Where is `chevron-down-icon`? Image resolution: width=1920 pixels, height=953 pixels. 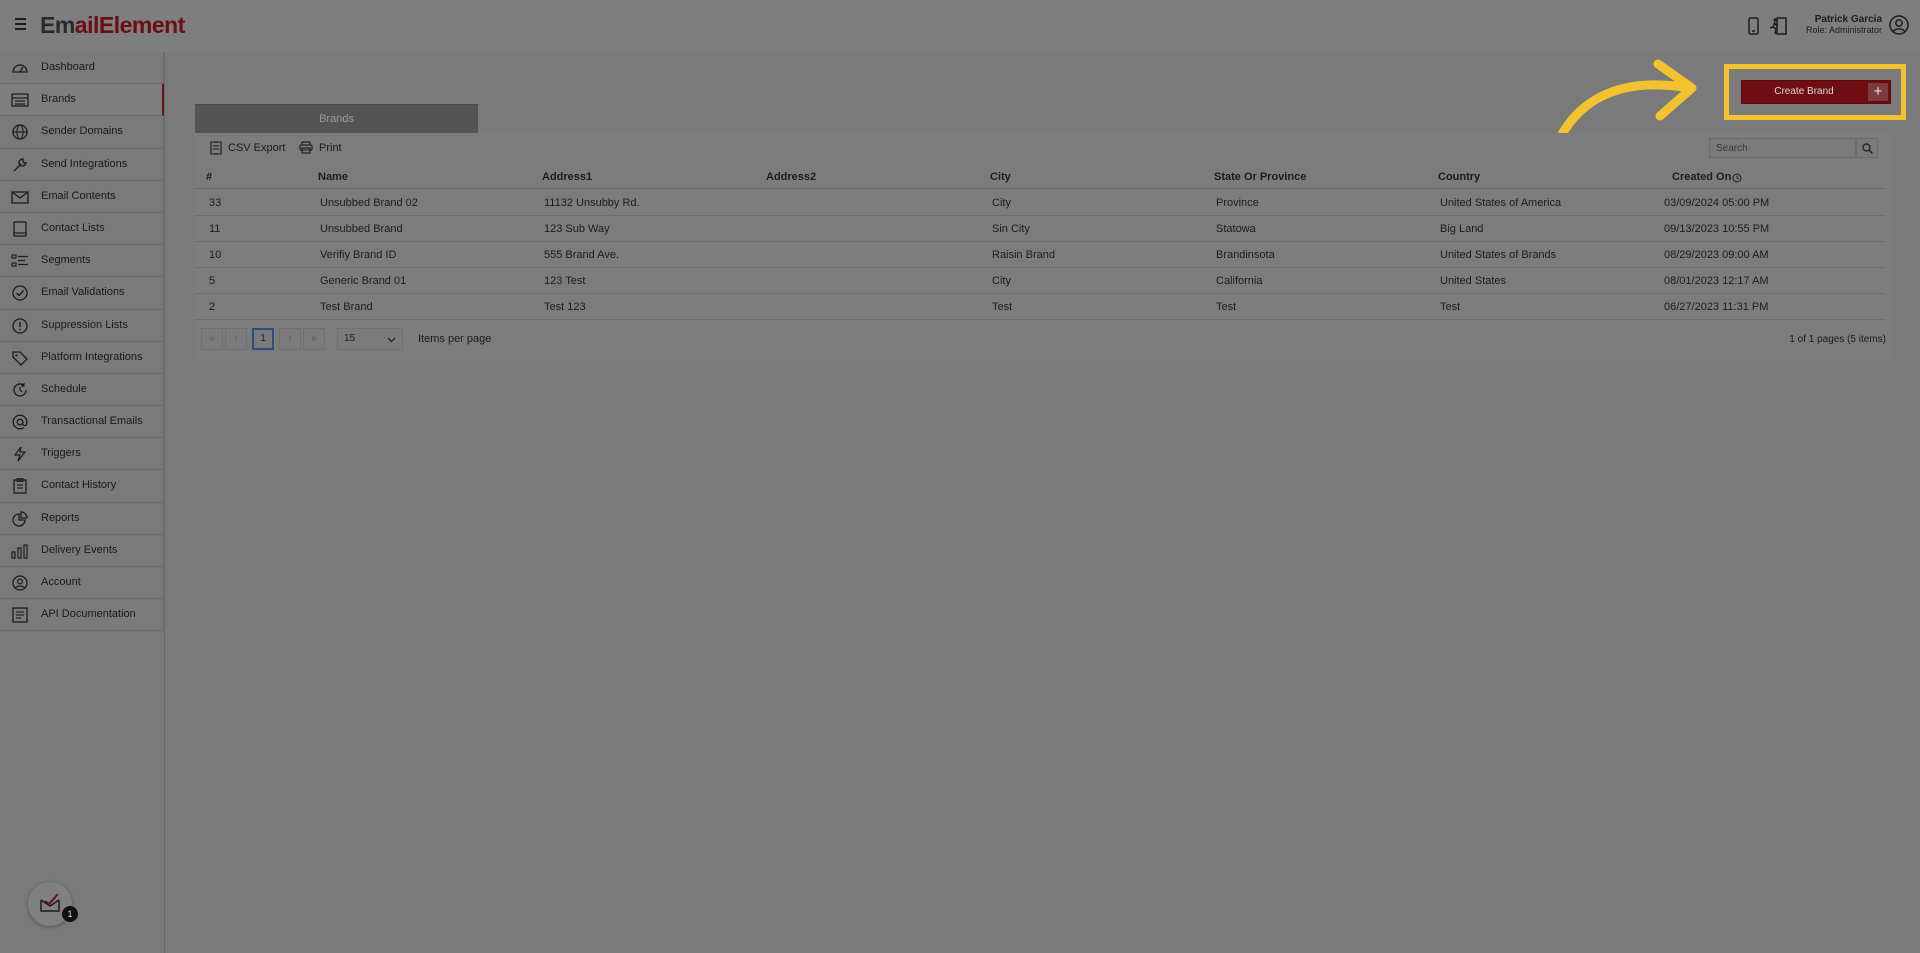 chevron-down-icon is located at coordinates (391, 340).